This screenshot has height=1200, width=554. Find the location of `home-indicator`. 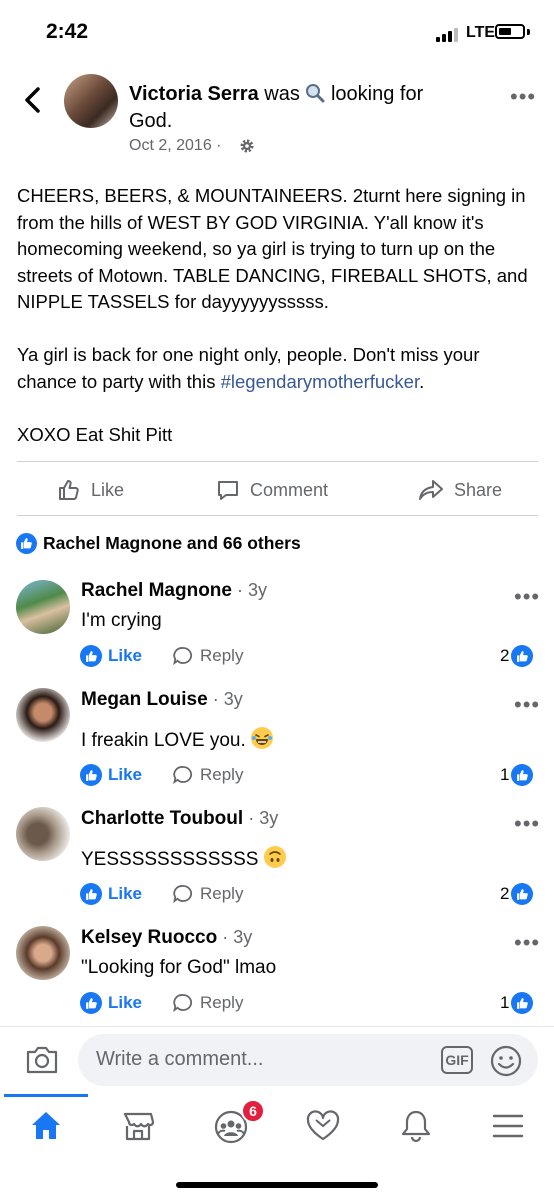

home-indicator is located at coordinates (277, 1185).